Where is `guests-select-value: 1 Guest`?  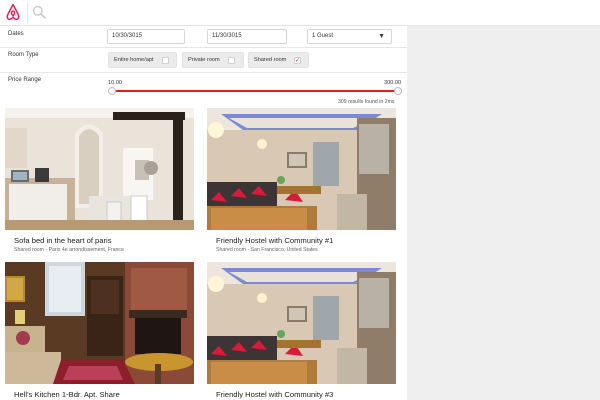 guests-select-value: 1 Guest is located at coordinates (323, 36).